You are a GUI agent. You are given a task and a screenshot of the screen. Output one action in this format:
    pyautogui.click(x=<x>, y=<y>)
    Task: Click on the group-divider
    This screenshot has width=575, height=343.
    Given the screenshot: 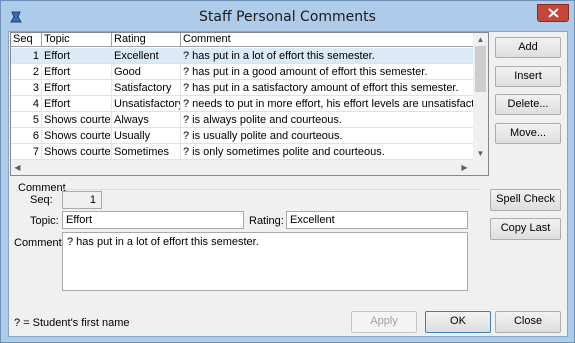 What is the action you would take?
    pyautogui.click(x=272, y=189)
    